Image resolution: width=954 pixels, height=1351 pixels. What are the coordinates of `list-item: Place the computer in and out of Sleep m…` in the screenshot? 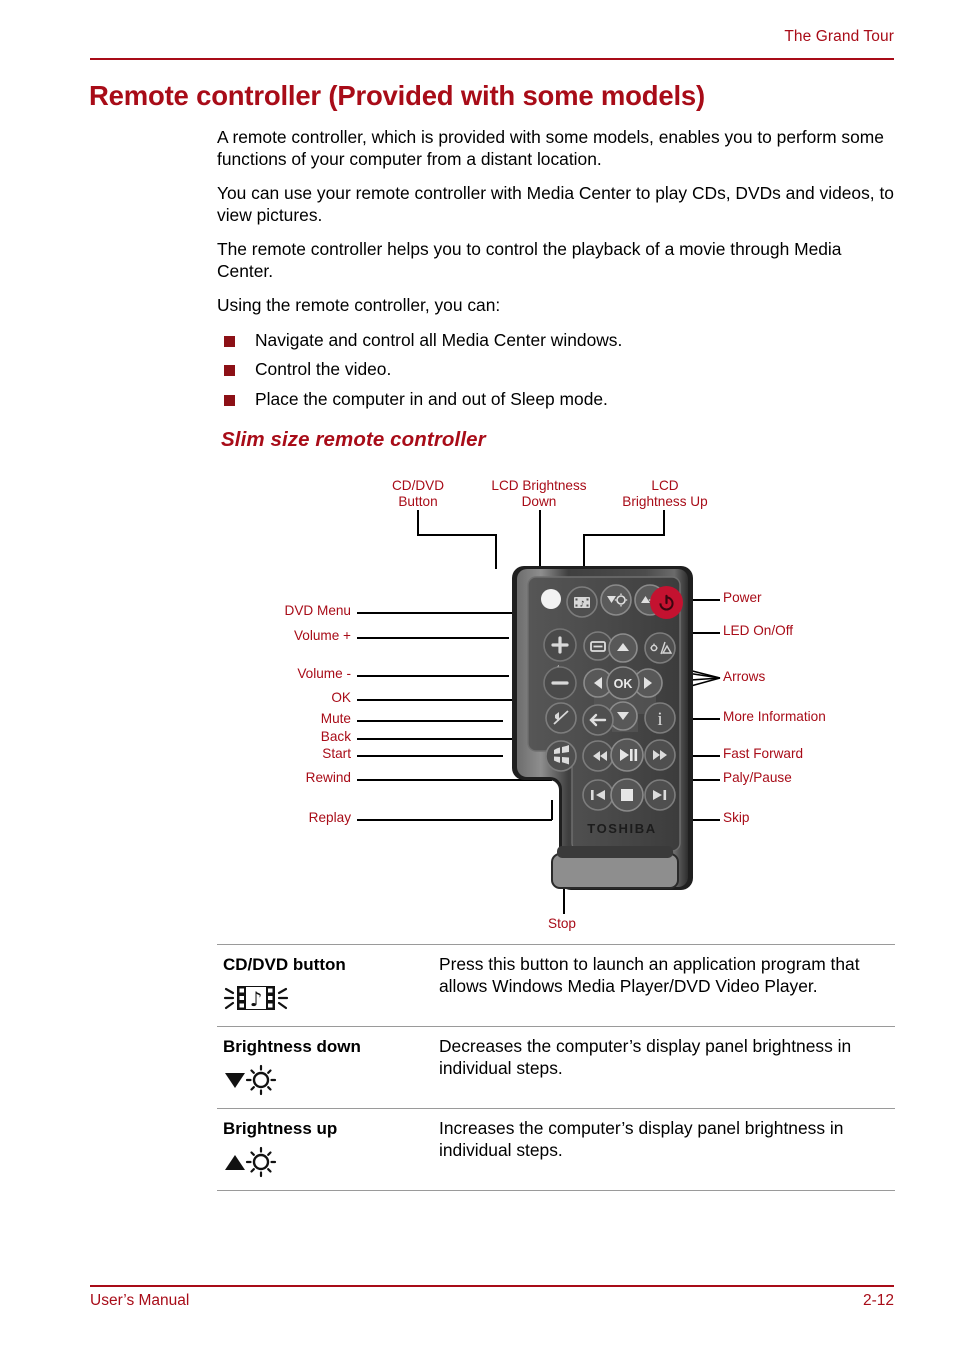 It's located at (557, 400).